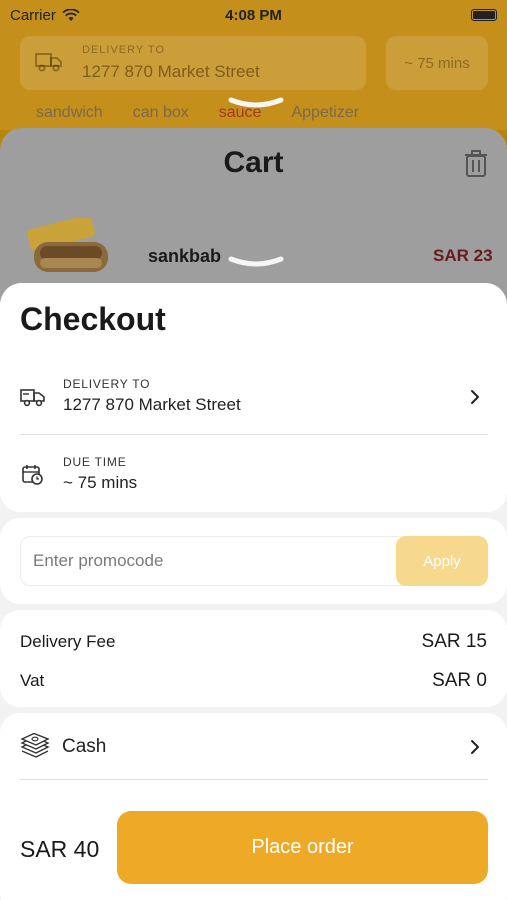  What do you see at coordinates (67, 245) in the screenshot?
I see `food-thumbnail` at bounding box center [67, 245].